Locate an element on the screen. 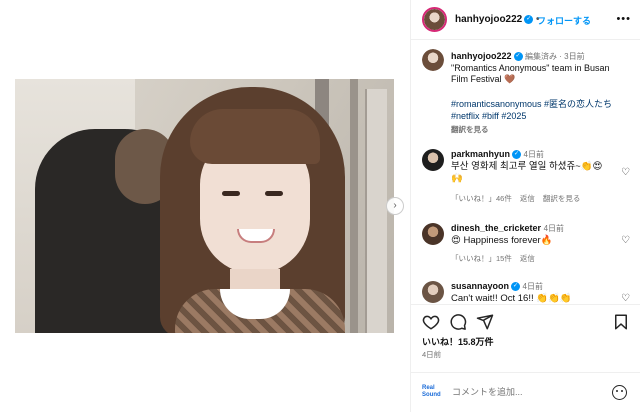 This screenshot has height=412, width=640. caption-time: 3日前 is located at coordinates (574, 56).